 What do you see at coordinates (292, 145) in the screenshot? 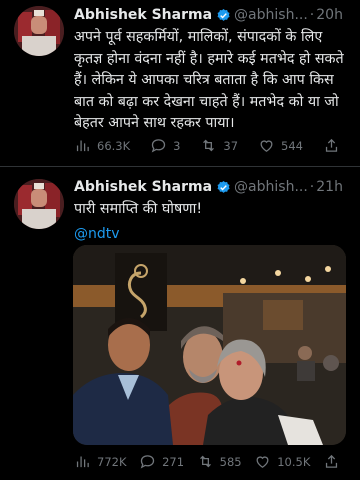
I see `like-count: 544` at bounding box center [292, 145].